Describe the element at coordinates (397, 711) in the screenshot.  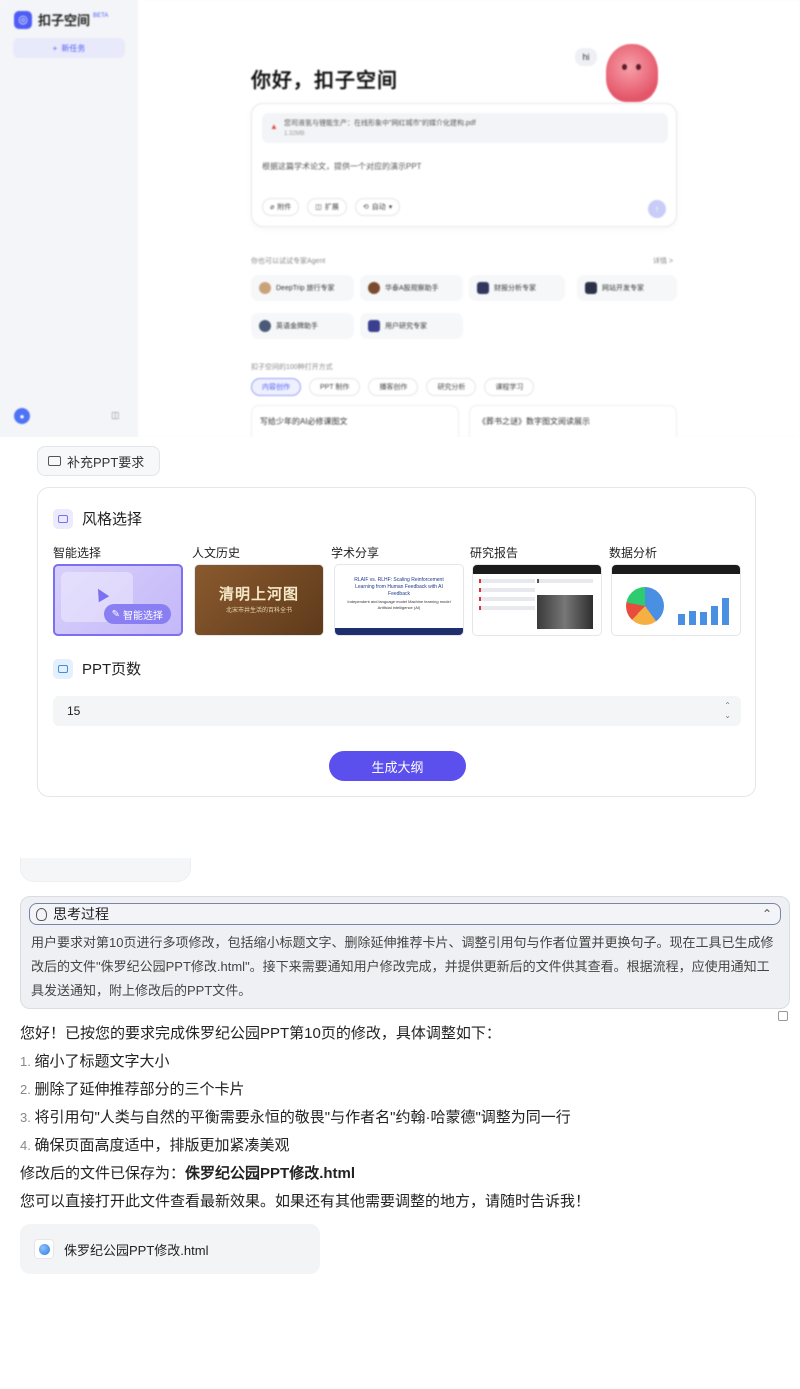
I see `ppt-pages-select: 15 ⌃ ⌄` at that location.